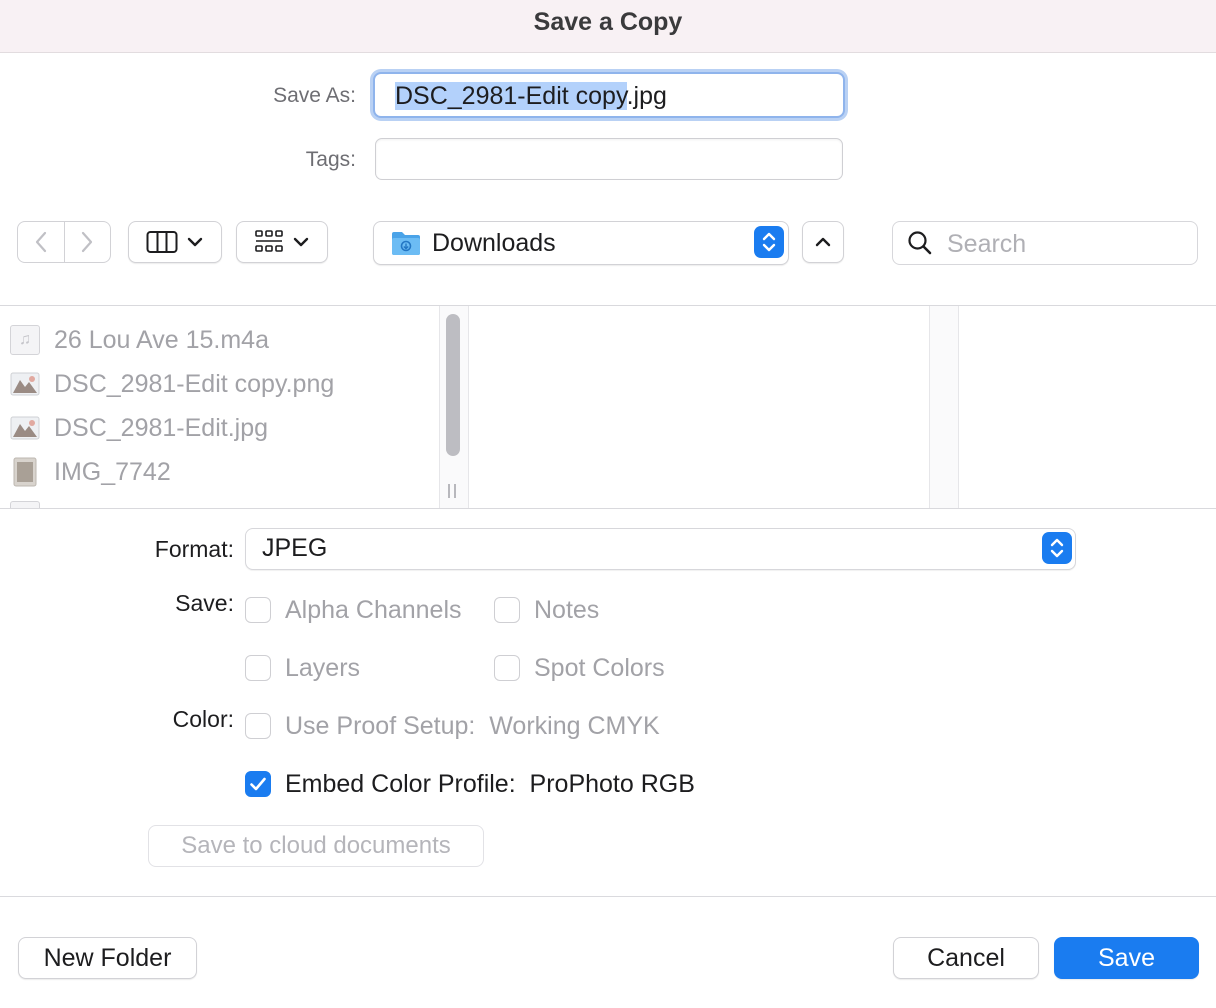 This screenshot has height=1008, width=1216. I want to click on search-icon, so click(920, 243).